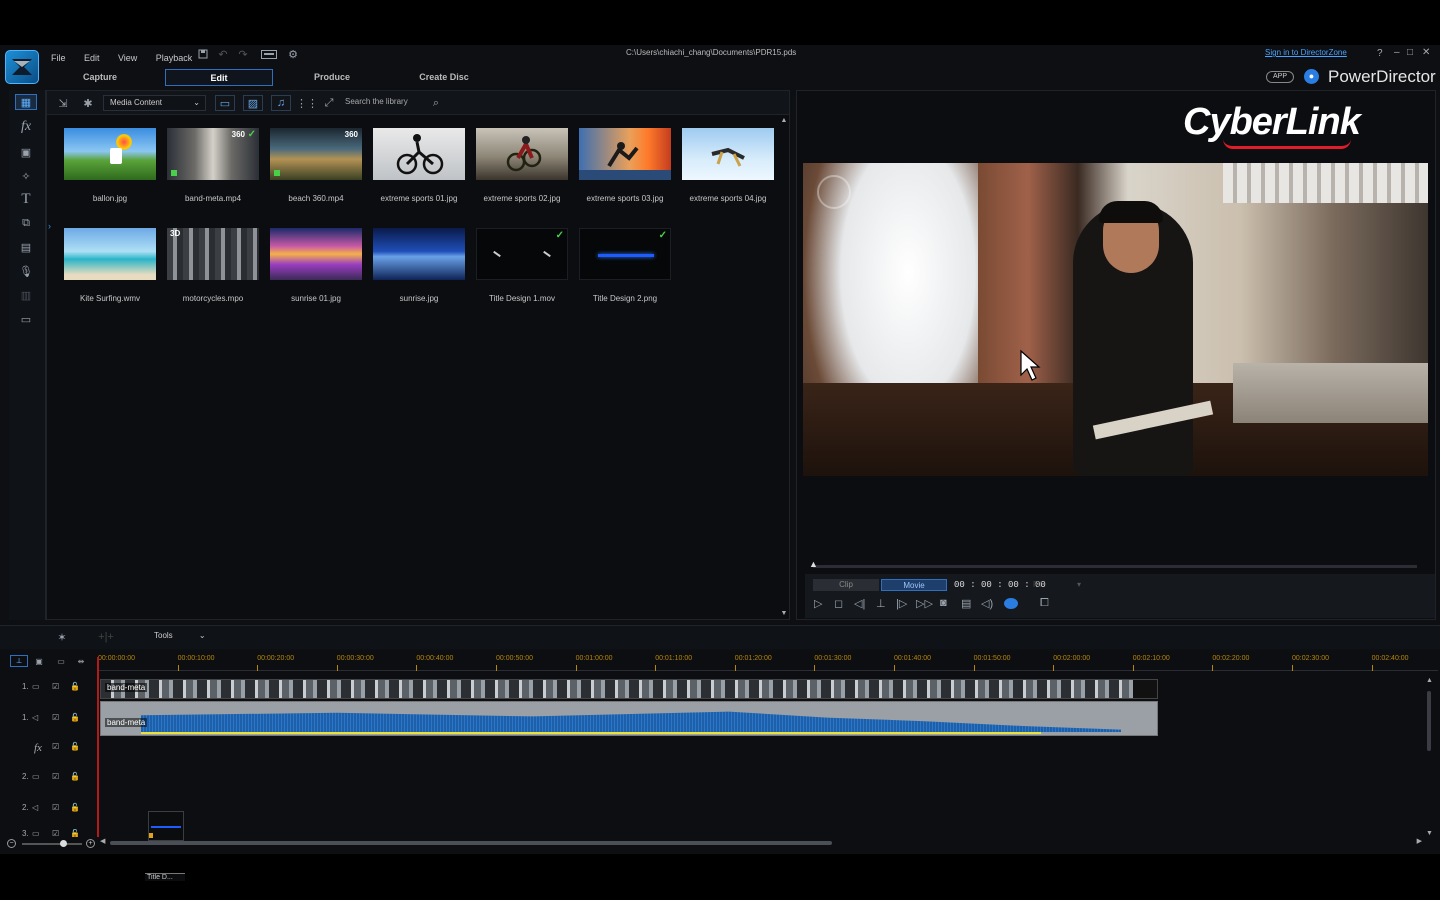 The height and width of the screenshot is (900, 1440). Describe the element at coordinates (838, 603) in the screenshot. I see `stop-icon: ◻` at that location.